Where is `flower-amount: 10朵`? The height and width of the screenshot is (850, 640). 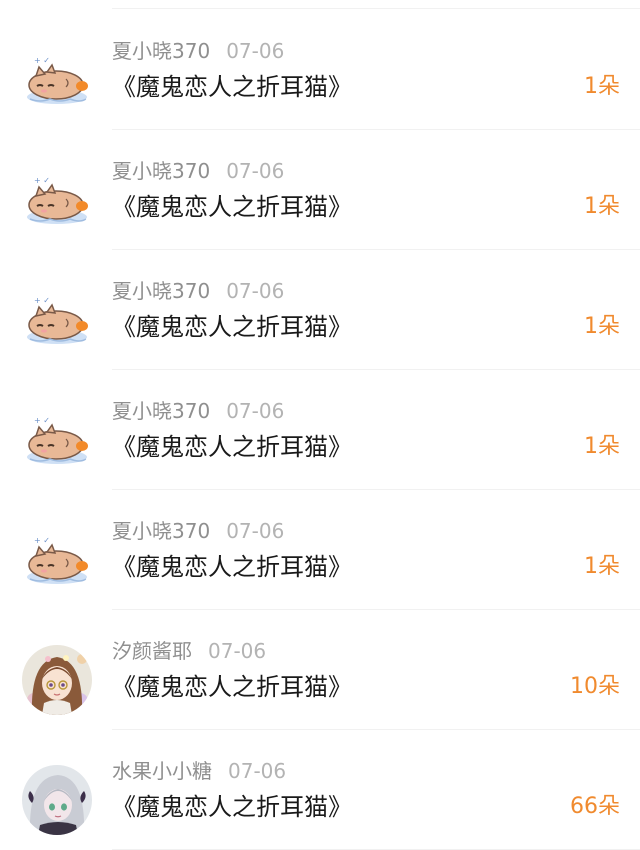 flower-amount: 10朵 is located at coordinates (595, 686).